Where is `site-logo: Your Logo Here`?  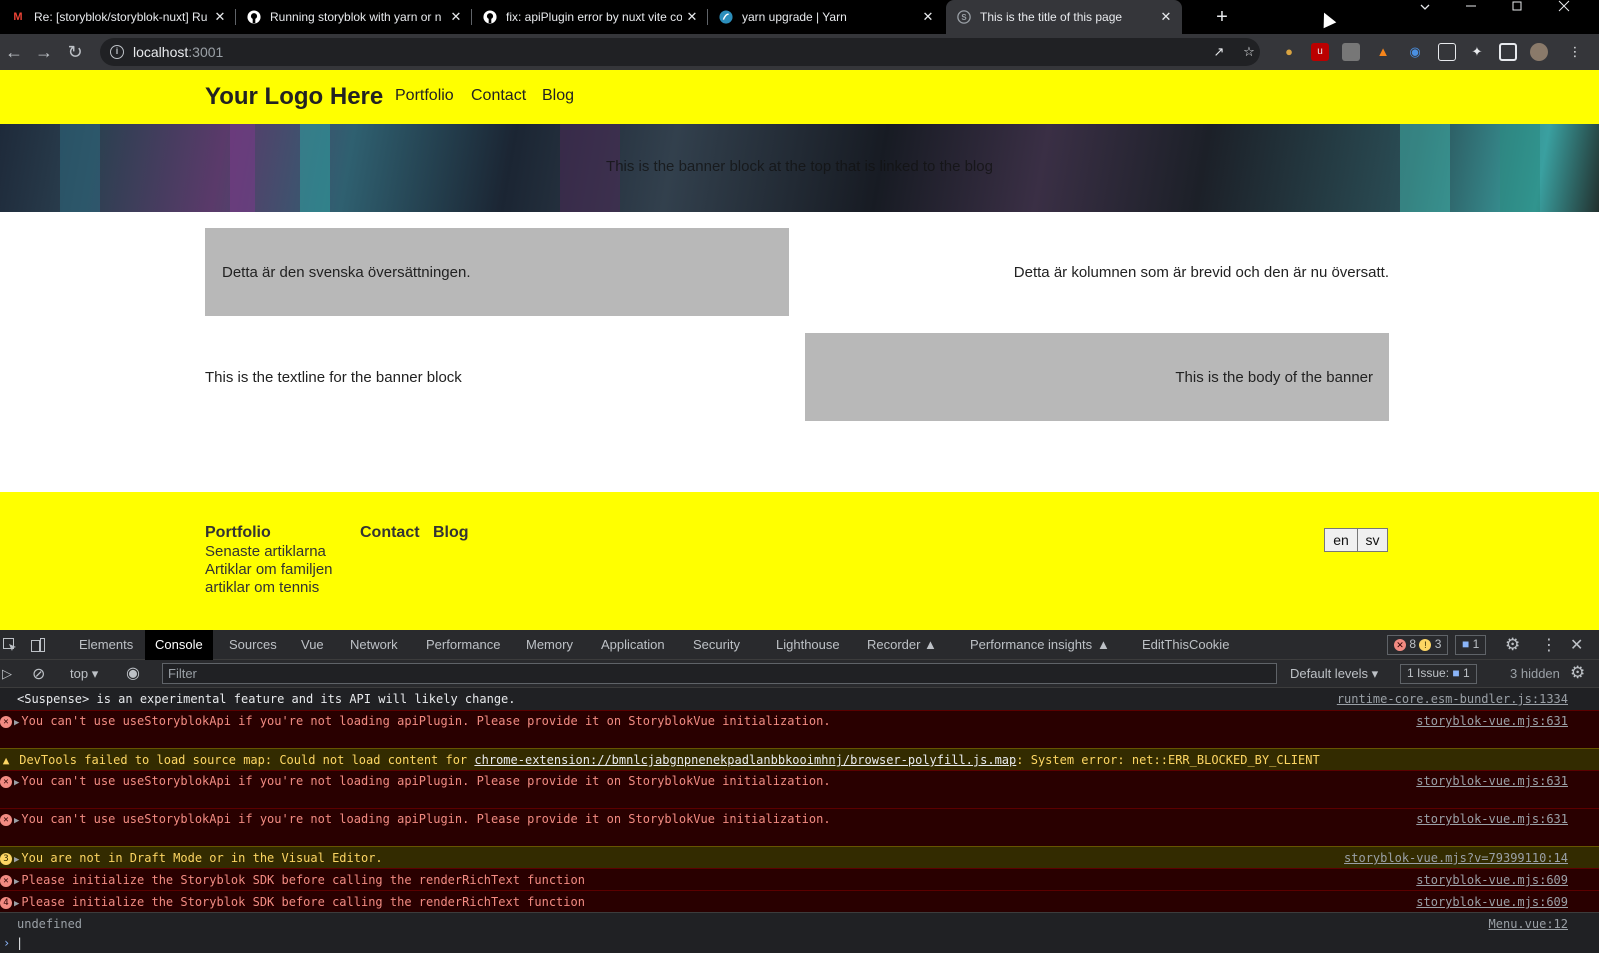 site-logo: Your Logo Here is located at coordinates (294, 97).